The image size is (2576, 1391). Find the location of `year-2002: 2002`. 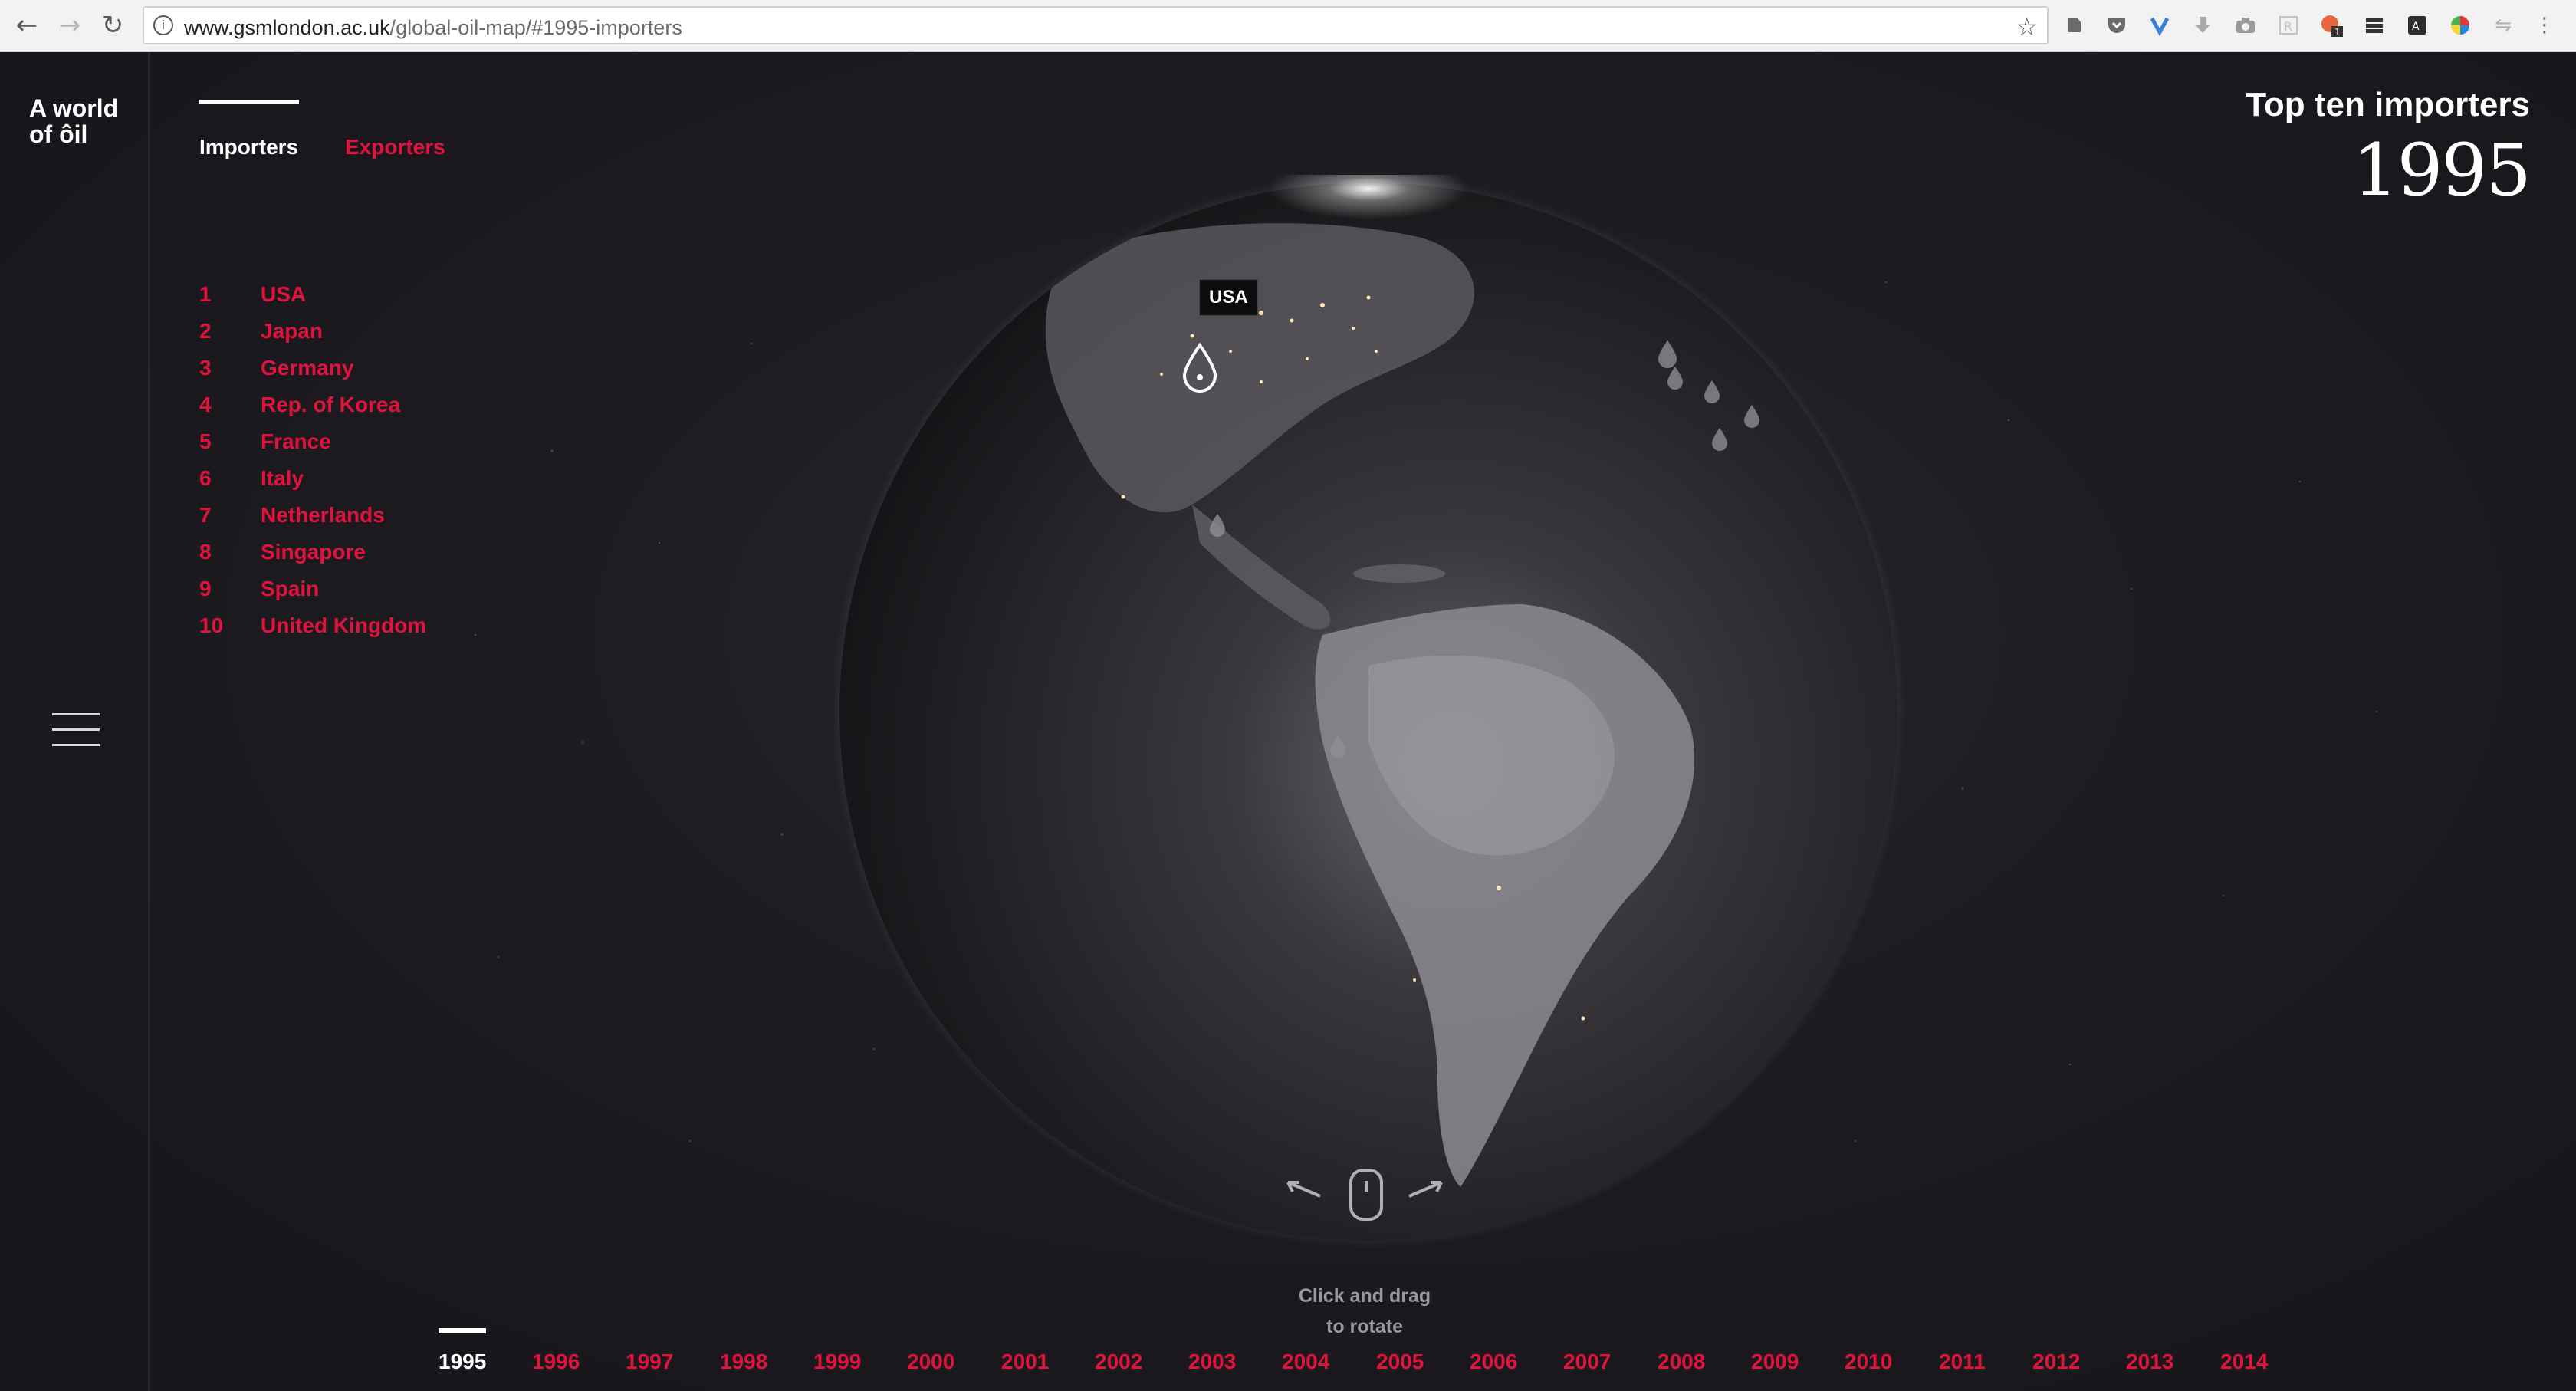

year-2002: 2002 is located at coordinates (1119, 1362).